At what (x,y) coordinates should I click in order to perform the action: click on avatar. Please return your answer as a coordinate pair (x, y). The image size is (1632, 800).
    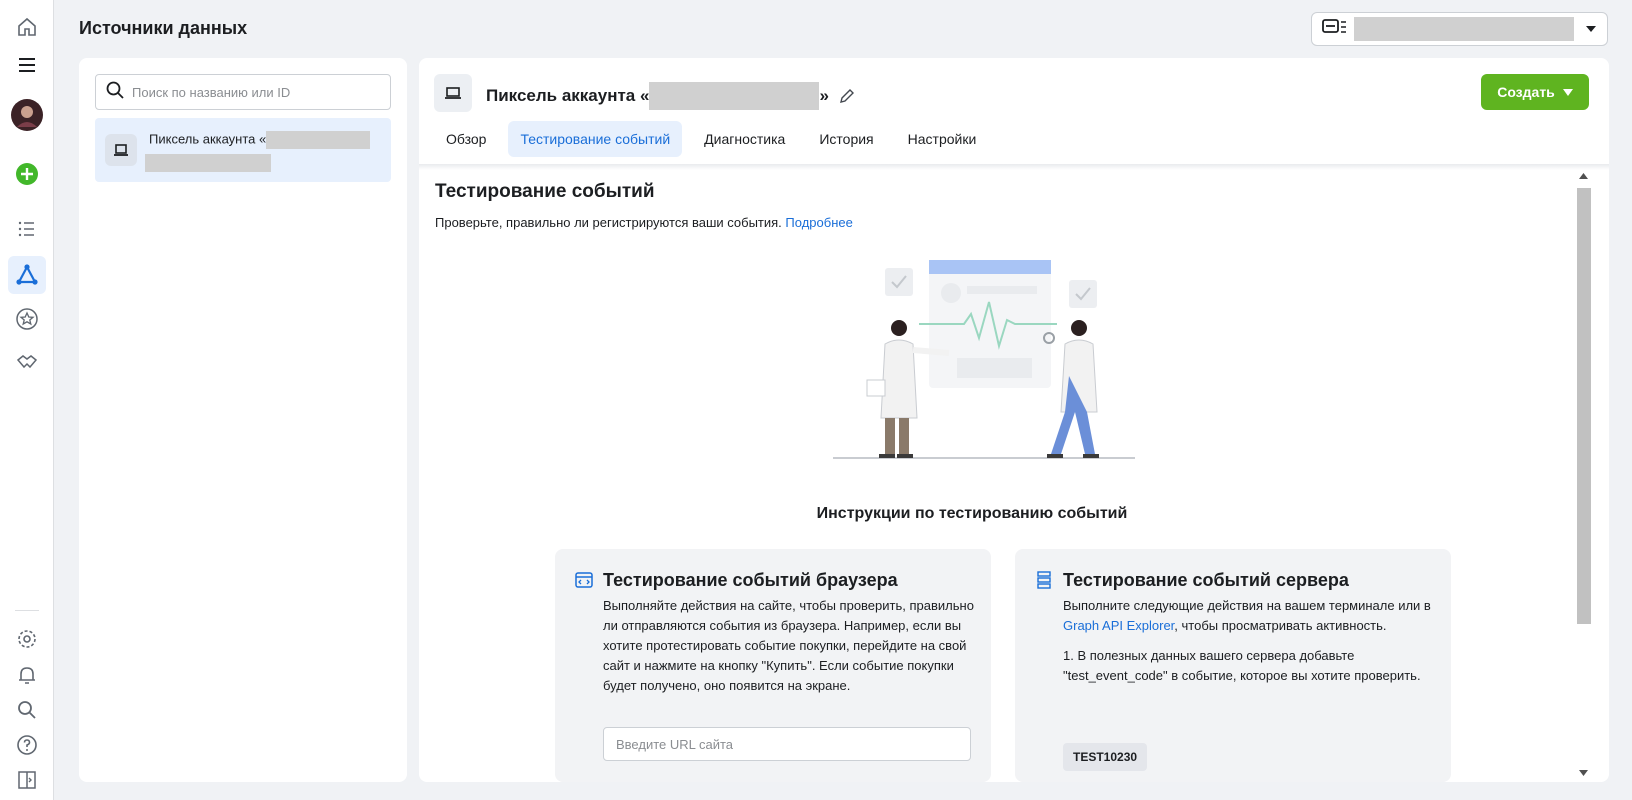
    Looking at the image, I should click on (27, 115).